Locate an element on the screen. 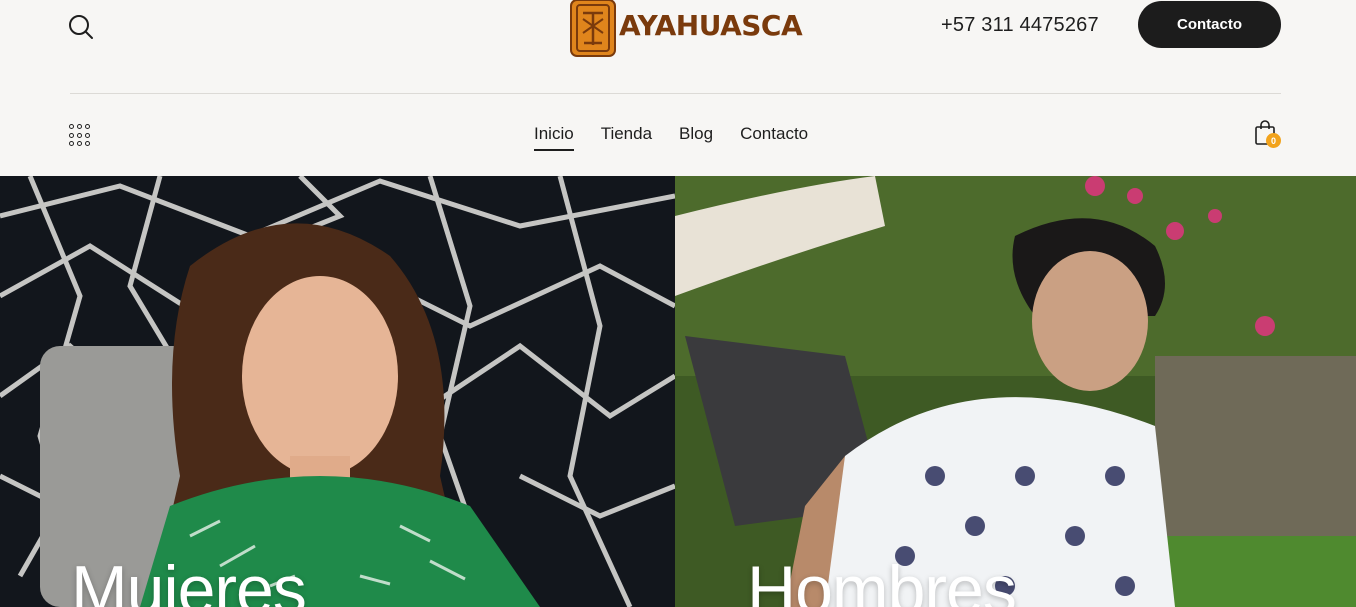 The width and height of the screenshot is (1356, 607). hero-men-title: Hombres is located at coordinates (882, 579).